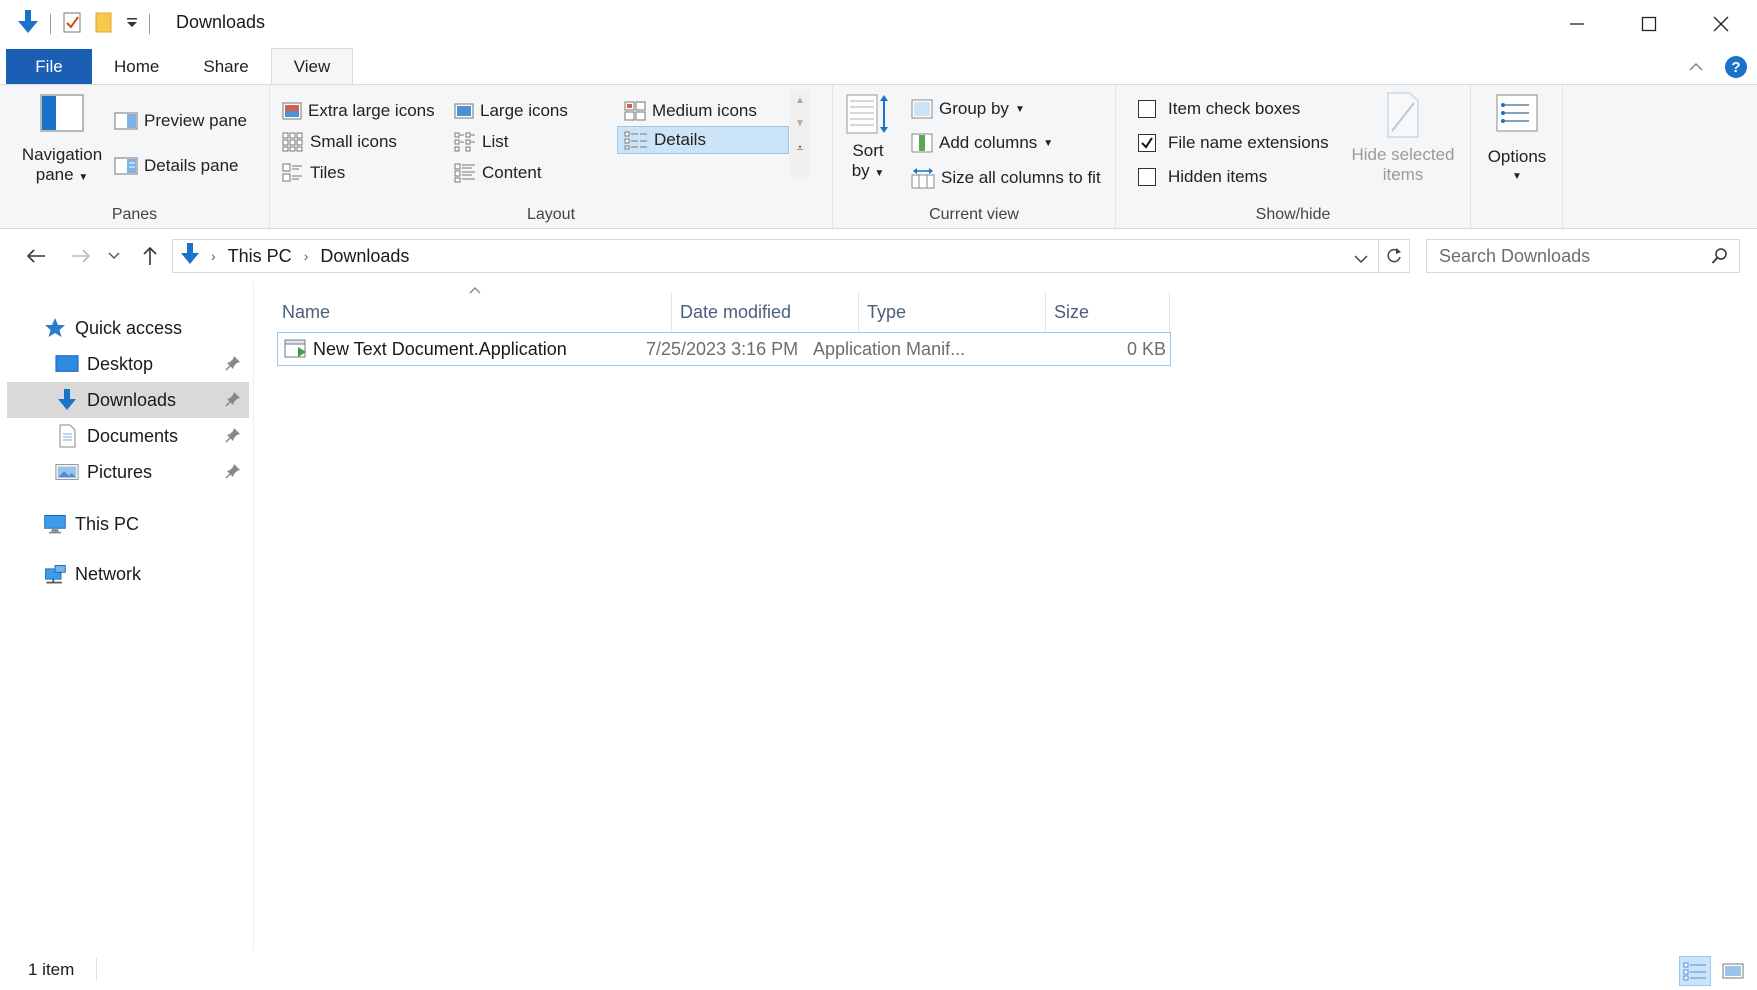 The image size is (1757, 990). I want to click on refresh-button, so click(1394, 256).